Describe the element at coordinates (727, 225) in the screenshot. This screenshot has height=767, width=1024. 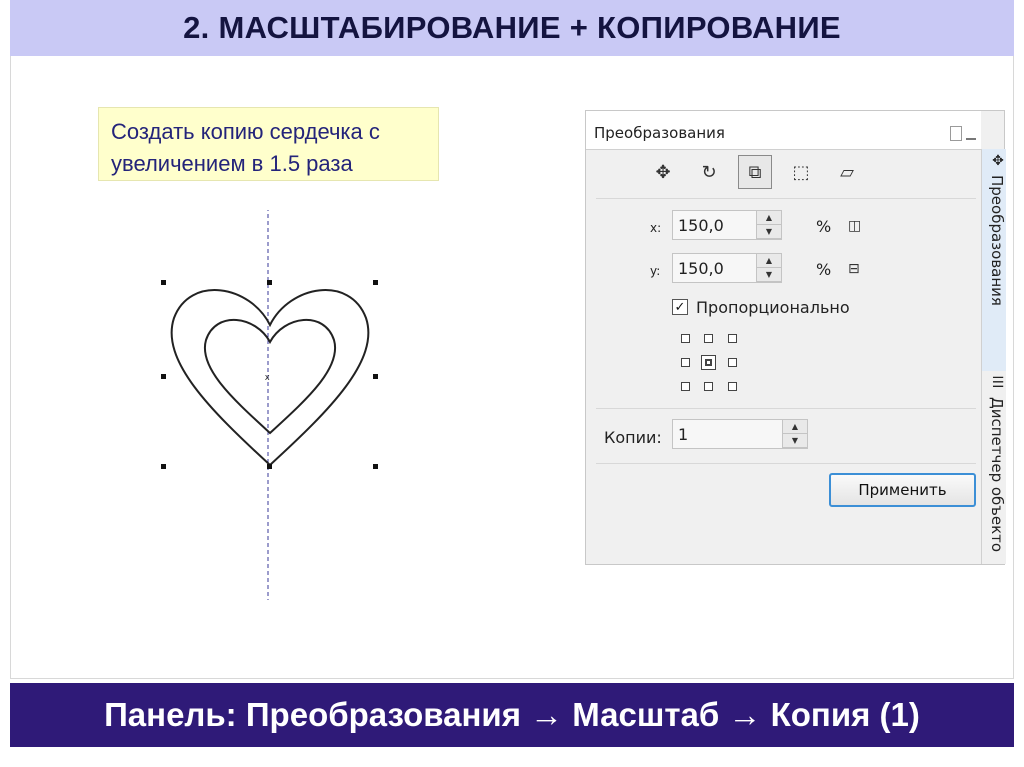
I see `x-scale-field: 150,0 ▲ ▼` at that location.